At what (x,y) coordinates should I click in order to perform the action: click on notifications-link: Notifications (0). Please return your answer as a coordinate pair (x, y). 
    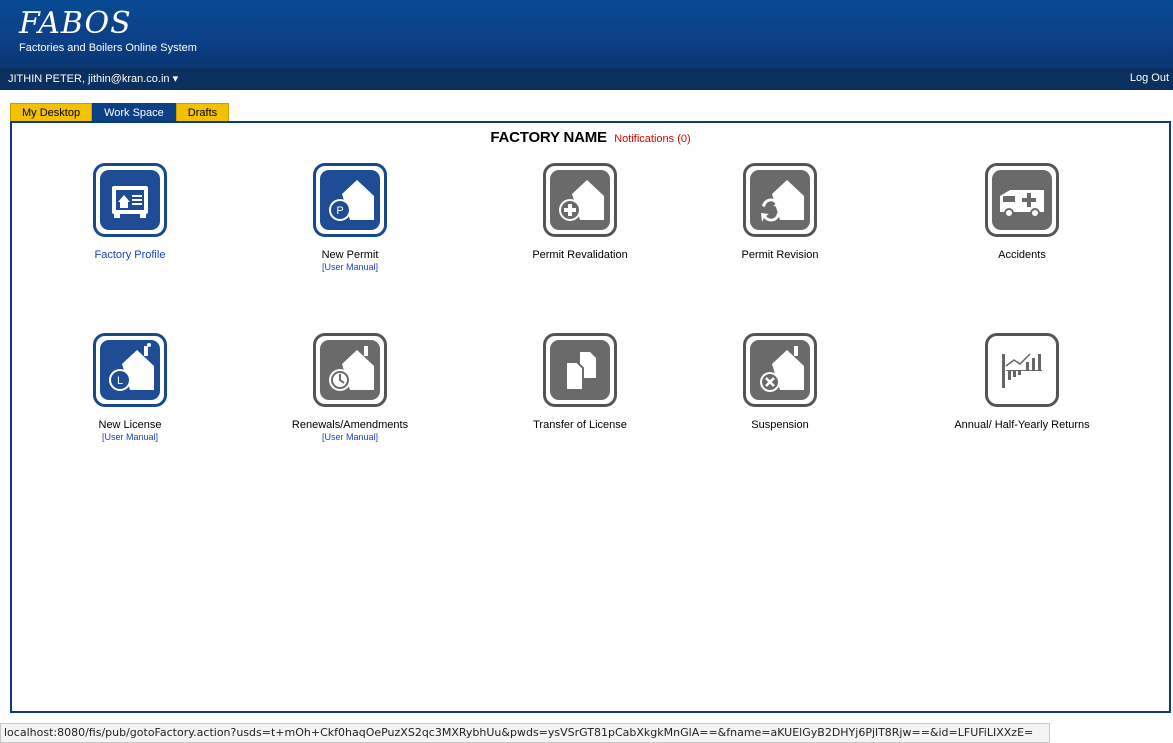
    Looking at the image, I should click on (652, 139).